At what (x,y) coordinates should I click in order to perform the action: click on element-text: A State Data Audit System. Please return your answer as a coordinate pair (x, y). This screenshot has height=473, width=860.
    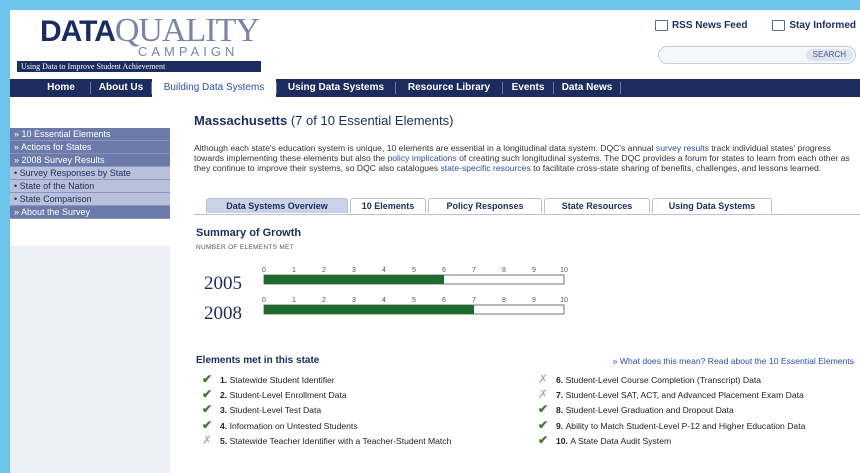
    Looking at the image, I should click on (621, 440).